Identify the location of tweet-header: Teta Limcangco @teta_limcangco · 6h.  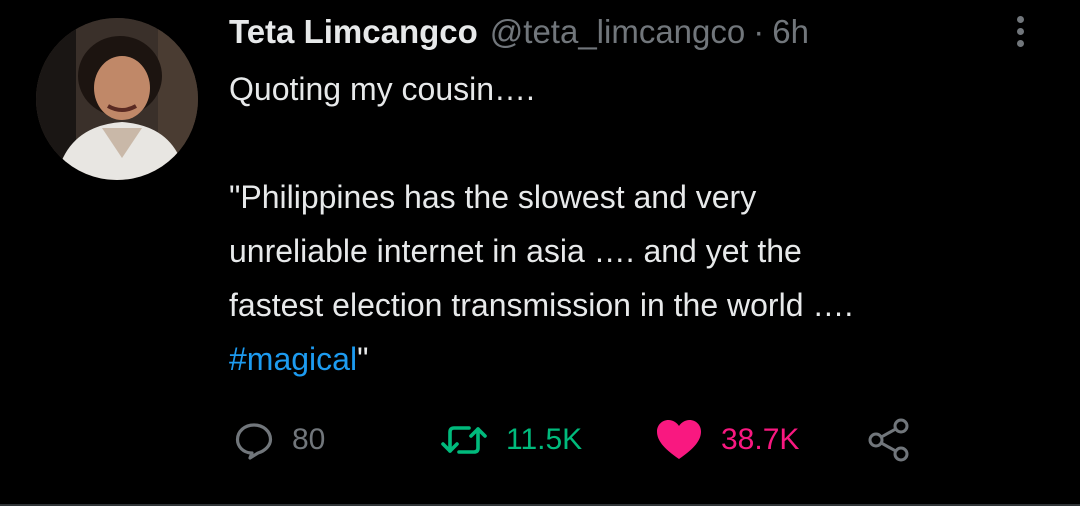
(519, 32).